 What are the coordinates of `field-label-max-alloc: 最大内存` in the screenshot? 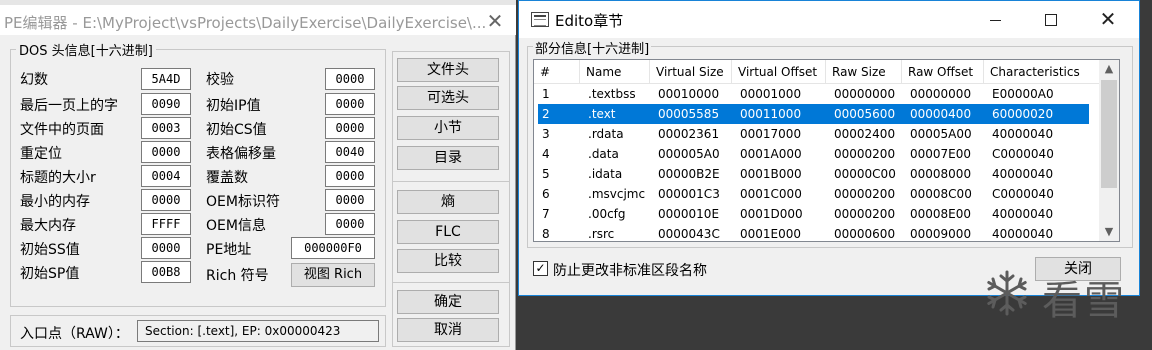 It's located at (48, 226).